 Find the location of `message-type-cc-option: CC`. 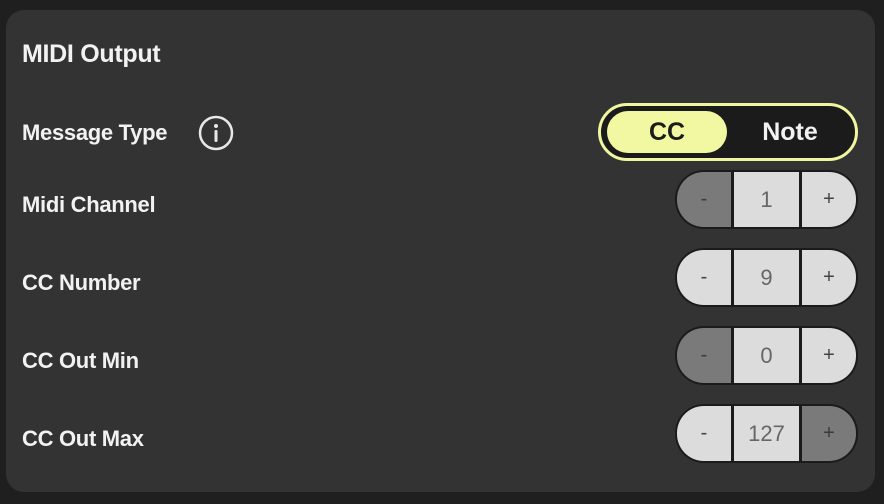

message-type-cc-option: CC is located at coordinates (667, 132).